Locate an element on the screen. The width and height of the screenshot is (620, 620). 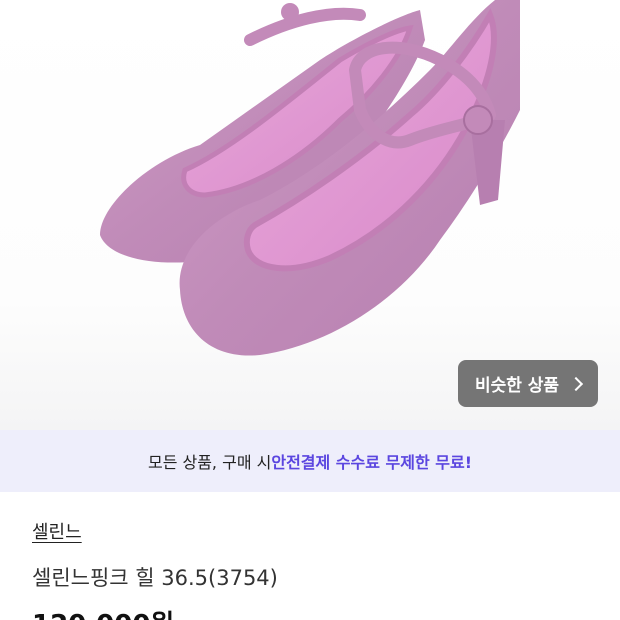
banner-highlight: 안전결제 수수료 무제한 무료! is located at coordinates (372, 462).